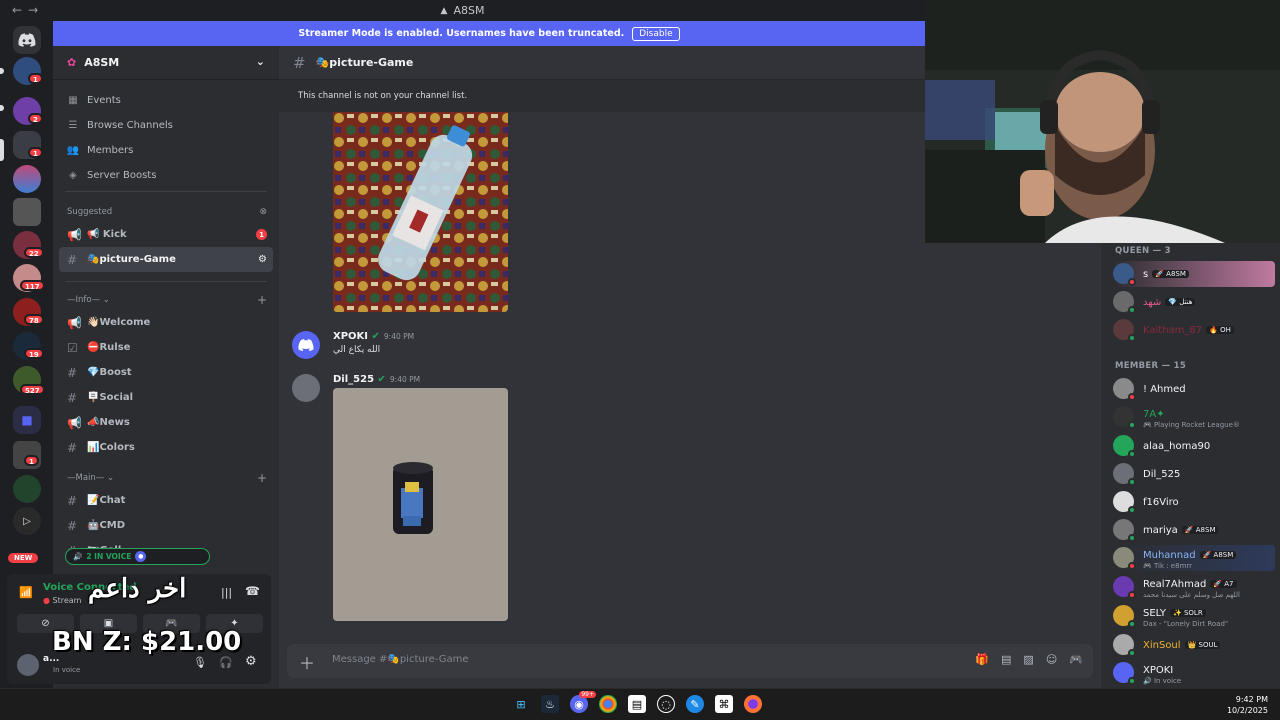 The height and width of the screenshot is (720, 1280). What do you see at coordinates (1247, 705) in the screenshot?
I see `system-clock: 9:42 PM 10/2/2025` at bounding box center [1247, 705].